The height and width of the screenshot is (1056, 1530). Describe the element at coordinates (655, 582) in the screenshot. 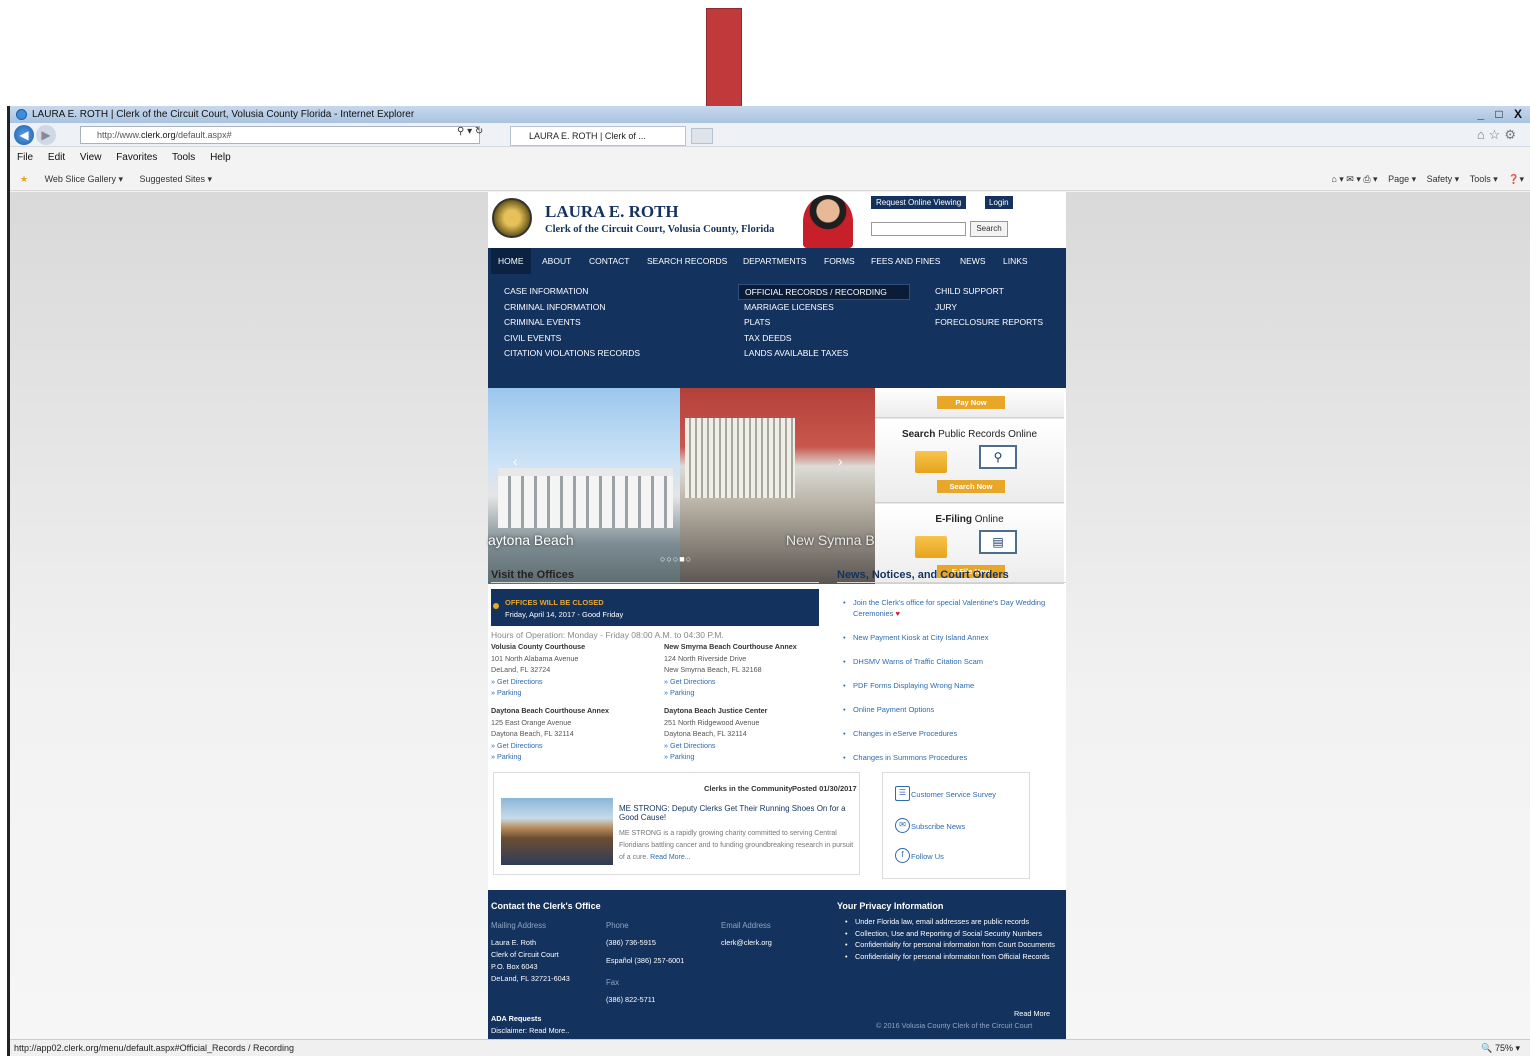

I see `divider` at that location.